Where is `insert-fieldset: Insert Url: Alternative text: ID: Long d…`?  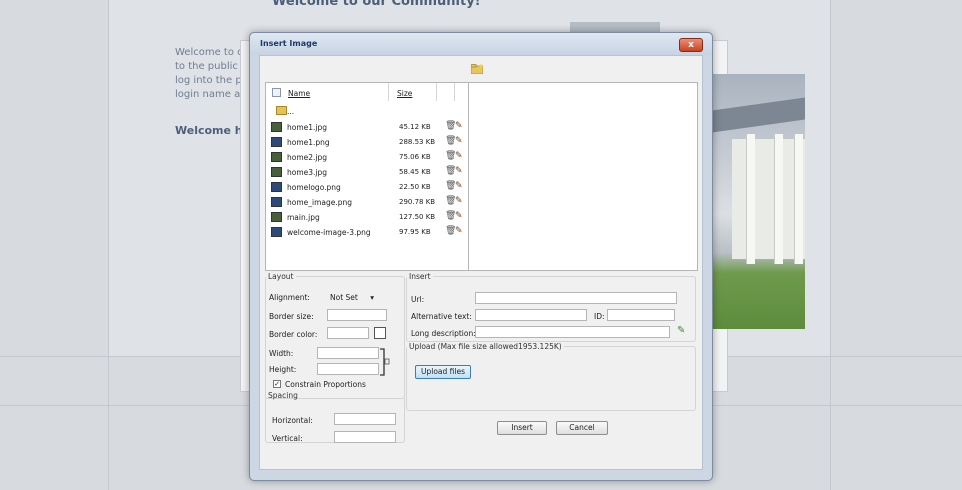
insert-fieldset: Insert Url: Alternative text: ID: Long d… is located at coordinates (551, 307).